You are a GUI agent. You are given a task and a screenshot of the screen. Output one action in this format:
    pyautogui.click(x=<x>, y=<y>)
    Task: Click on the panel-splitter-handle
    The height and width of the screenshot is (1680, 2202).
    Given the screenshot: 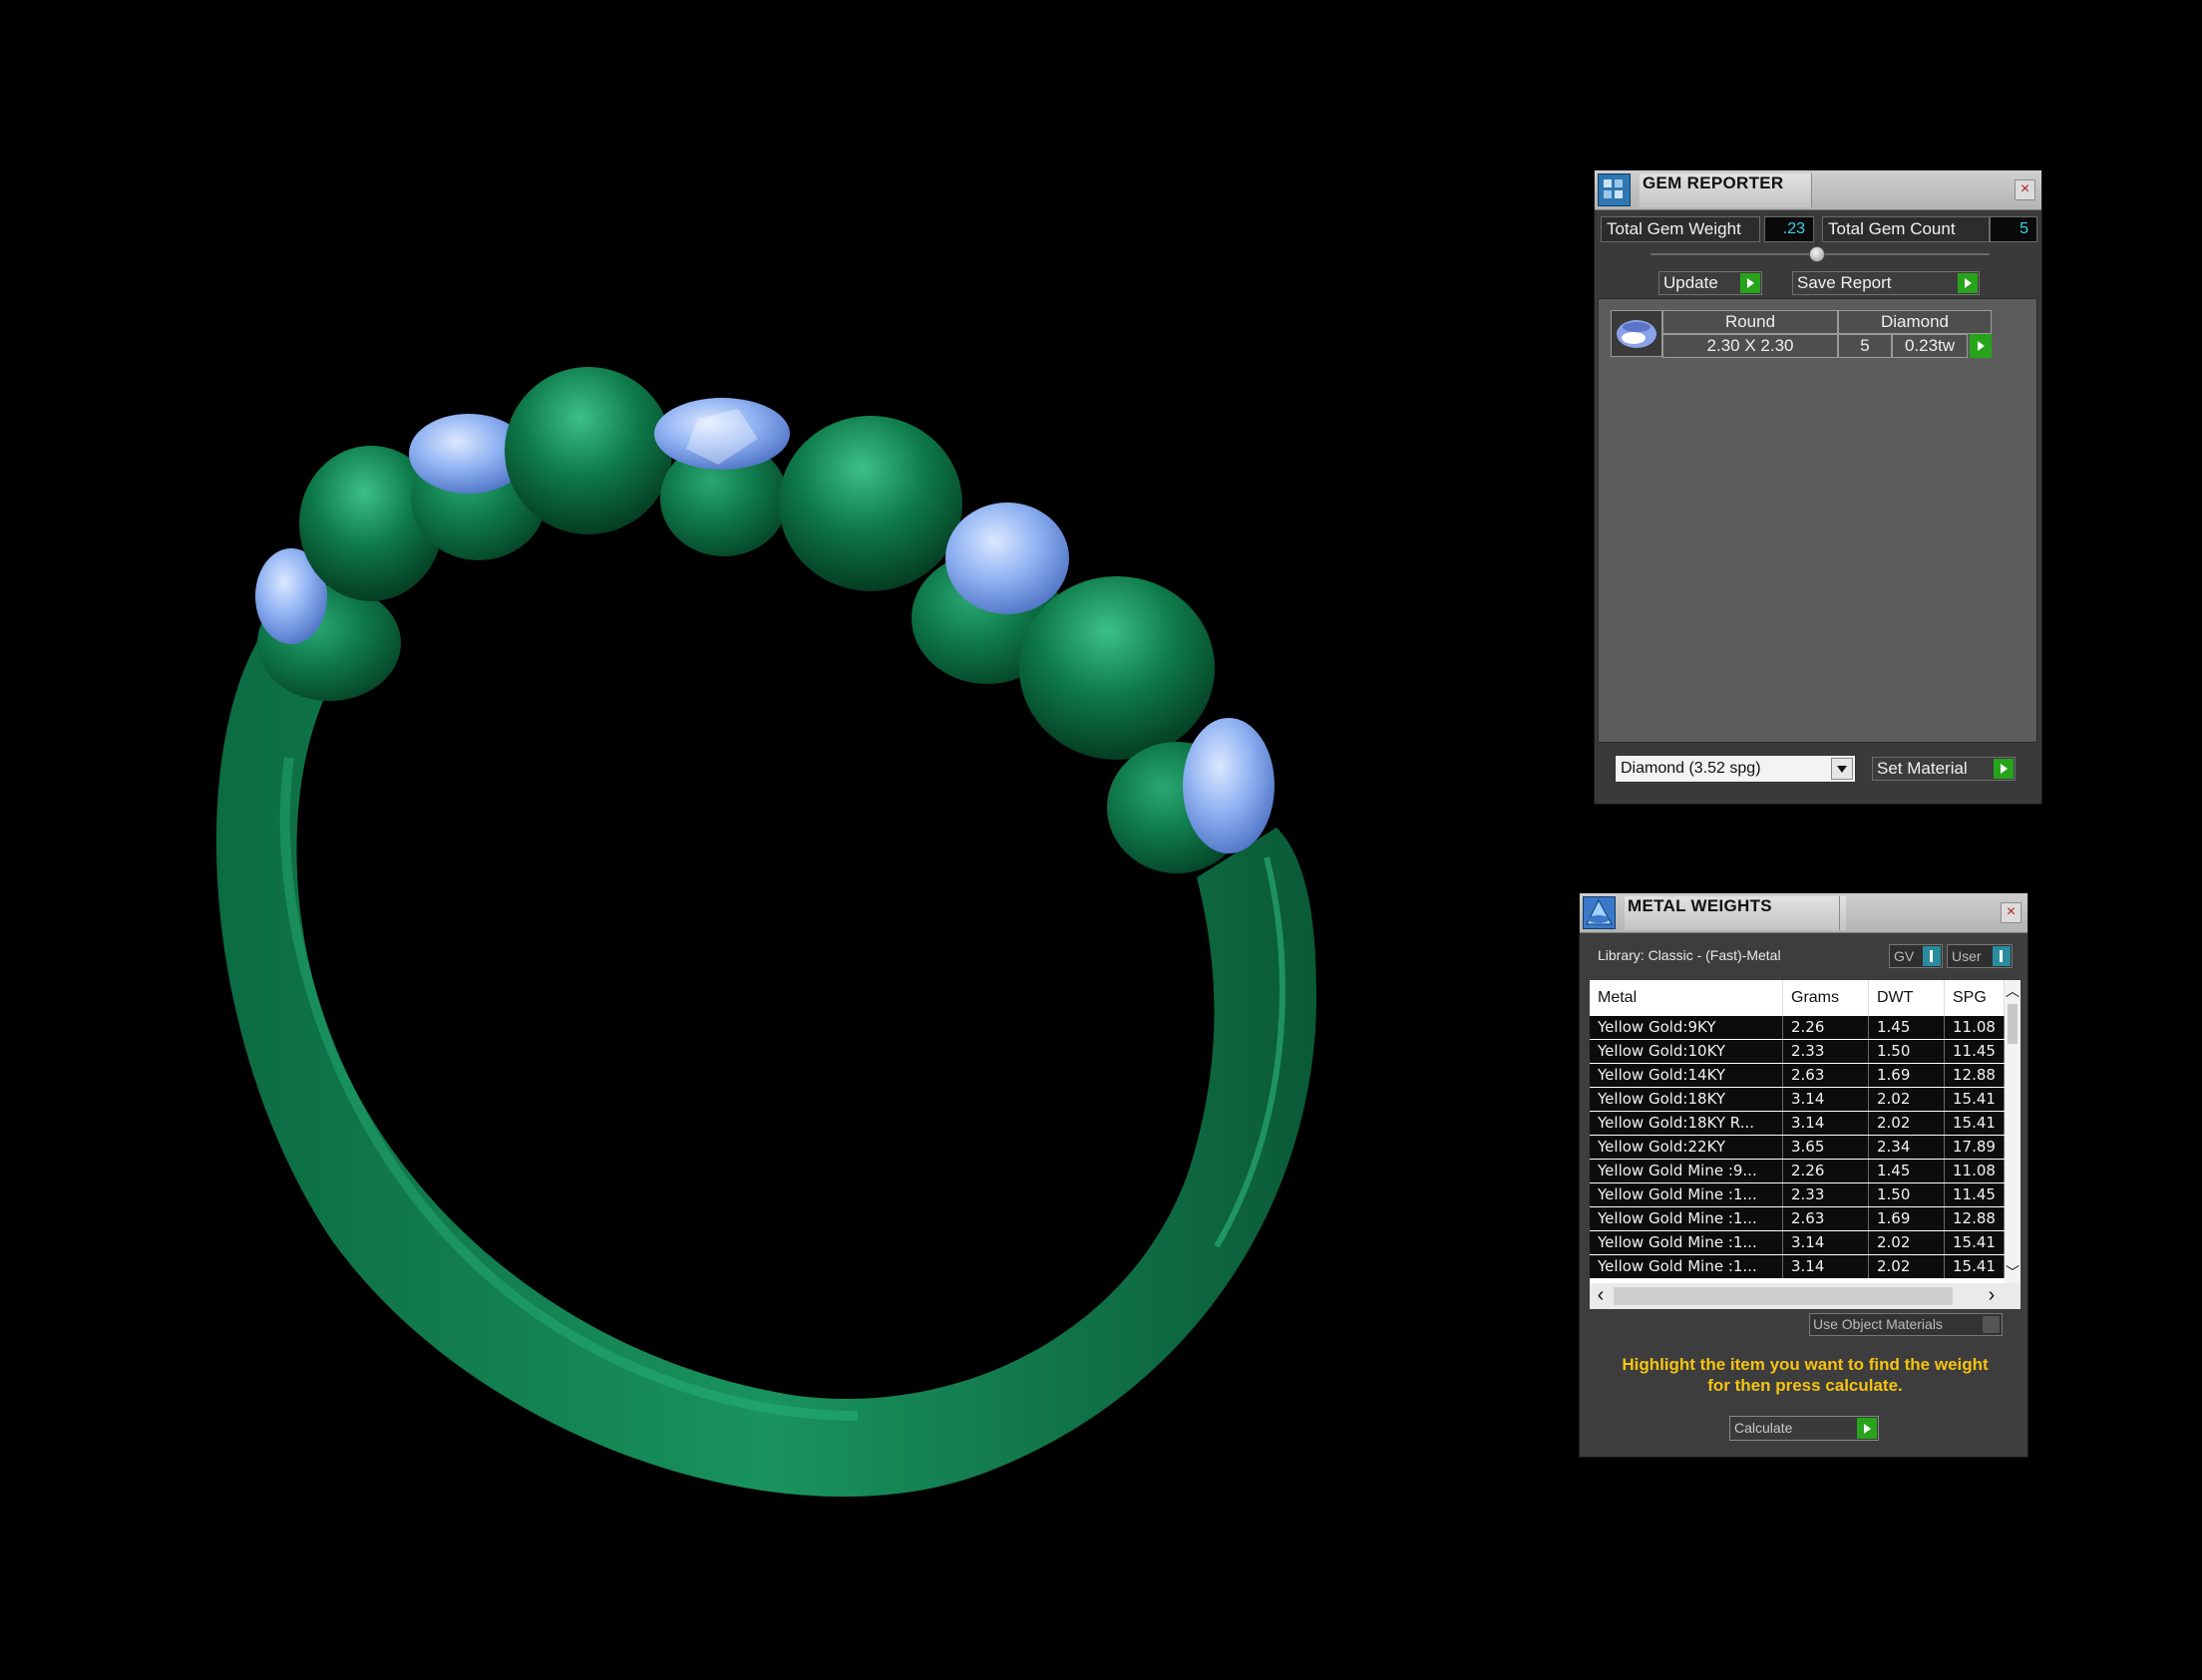 What is the action you would take?
    pyautogui.click(x=1817, y=254)
    